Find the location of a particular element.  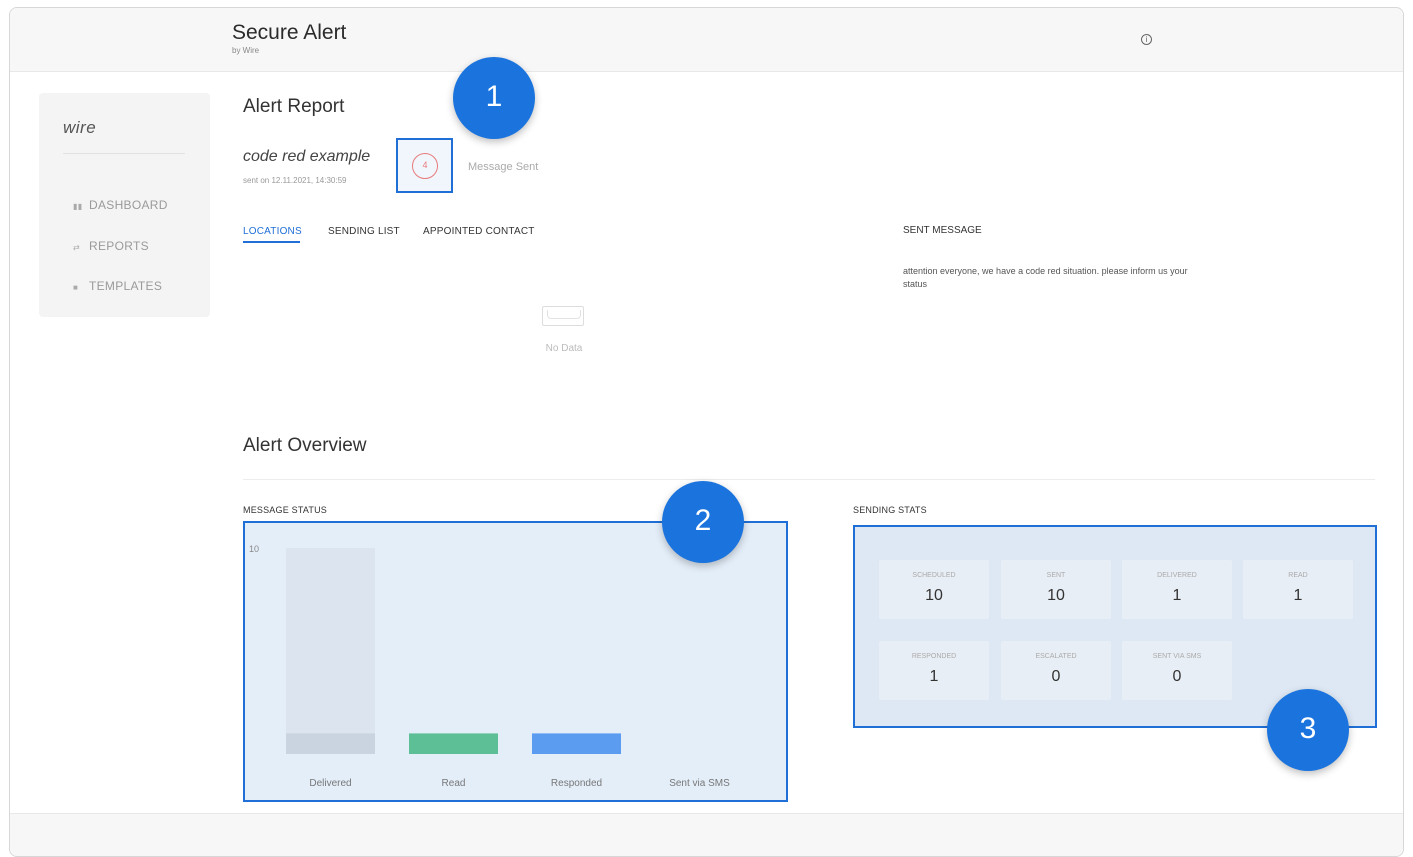

footer is located at coordinates (706, 835).